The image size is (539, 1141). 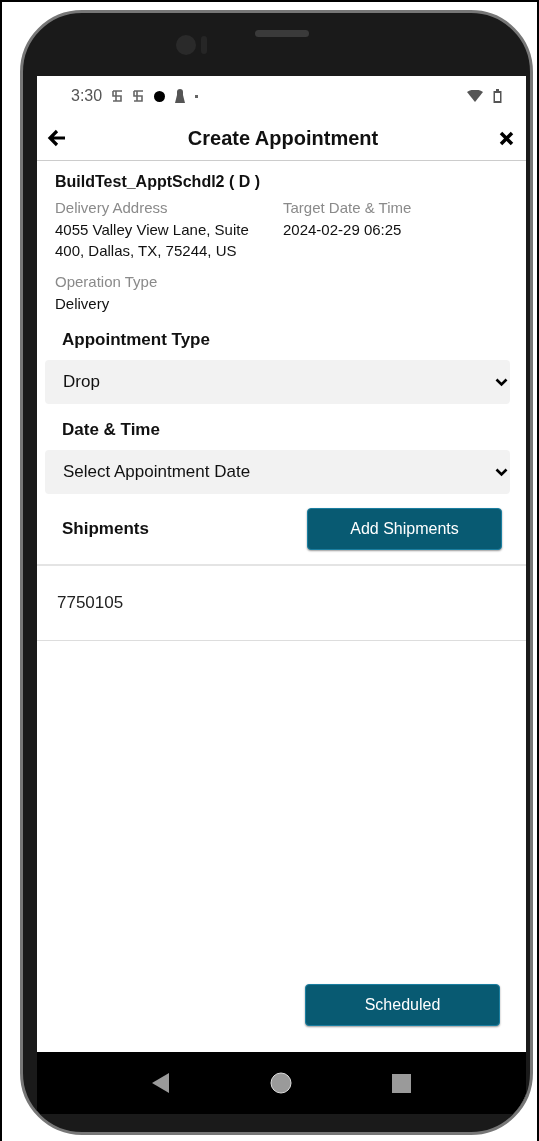 What do you see at coordinates (348, 207) in the screenshot?
I see `field-label: Target Date & Time` at bounding box center [348, 207].